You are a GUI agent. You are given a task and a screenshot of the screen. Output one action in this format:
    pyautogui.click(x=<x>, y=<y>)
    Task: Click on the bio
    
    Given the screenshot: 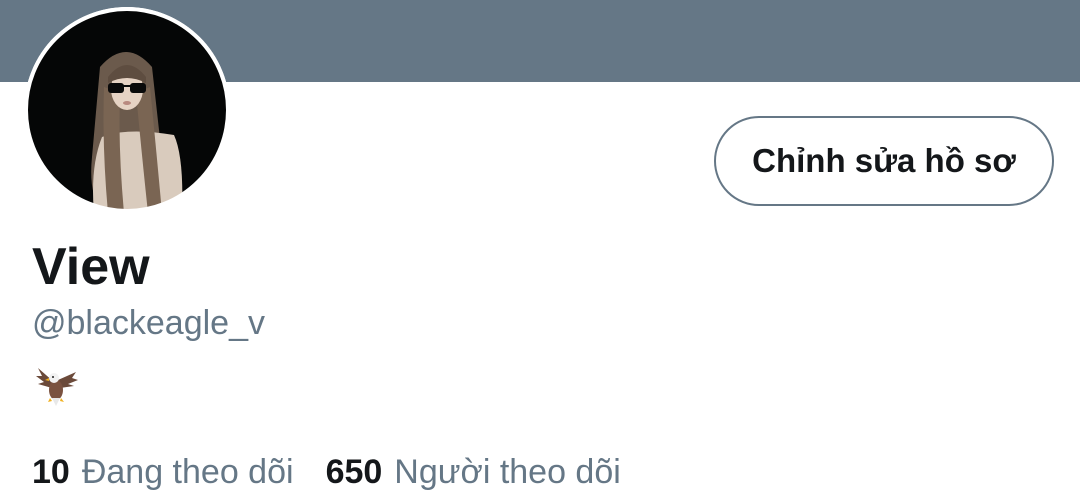 What is the action you would take?
    pyautogui.click(x=56, y=386)
    